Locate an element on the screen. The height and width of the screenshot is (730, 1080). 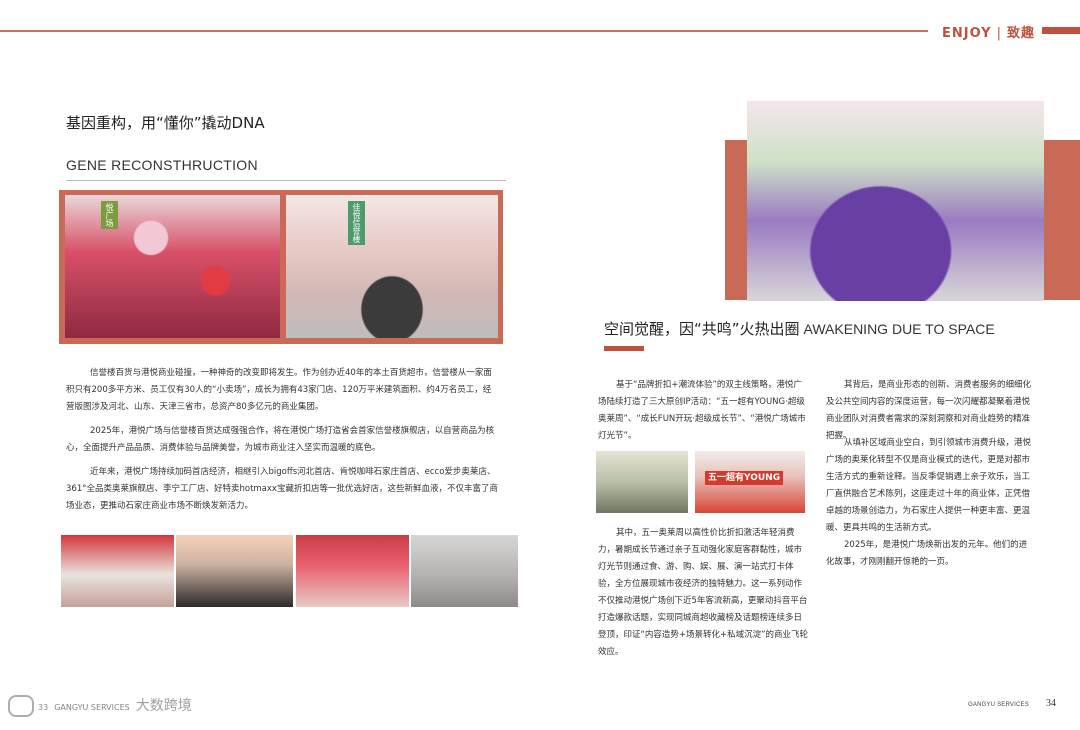
signing-ceremony-photo: 佳悦信誉楼 is located at coordinates (392, 266).